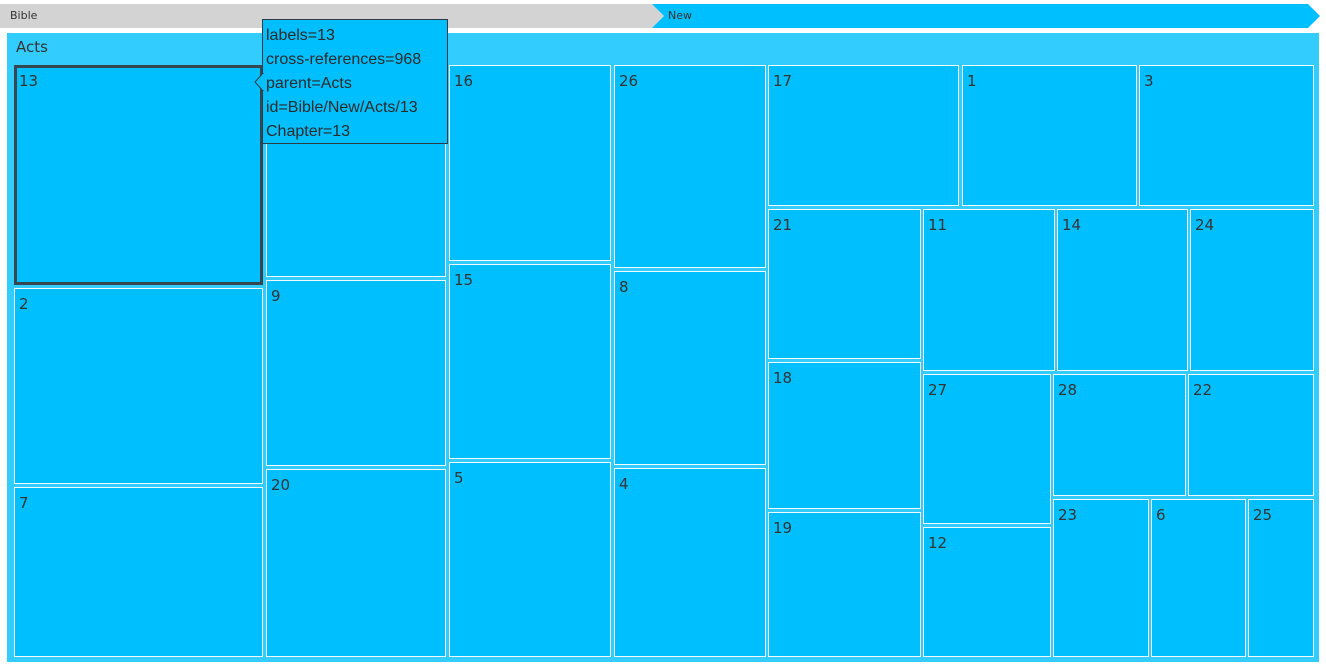 The image size is (1326, 671). What do you see at coordinates (138, 175) in the screenshot?
I see `treemap-cell-13: 13` at bounding box center [138, 175].